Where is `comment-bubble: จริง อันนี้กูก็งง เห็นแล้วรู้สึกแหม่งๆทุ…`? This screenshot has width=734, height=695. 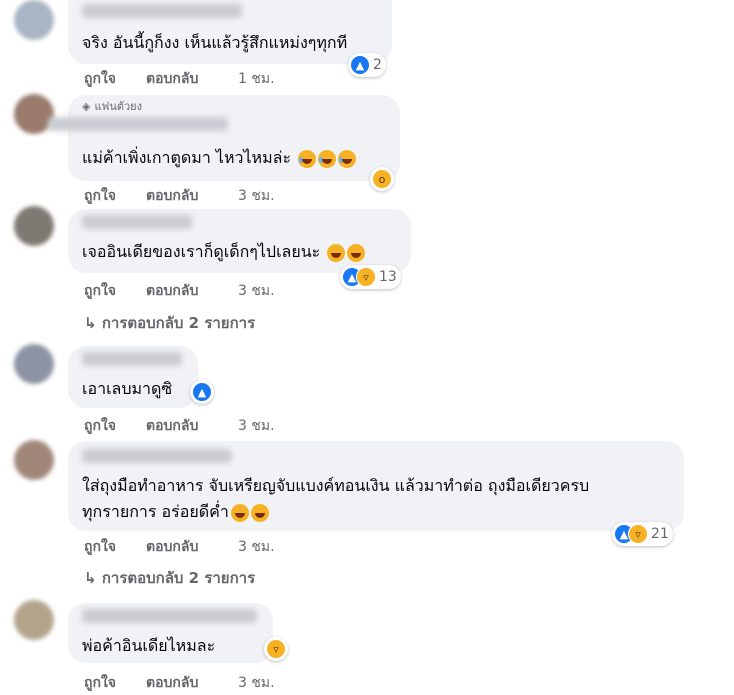
comment-bubble: จริง อันนี้กูก็งง เห็นแล้วรู้สึกแหม่งๆทุ… is located at coordinates (230, 32).